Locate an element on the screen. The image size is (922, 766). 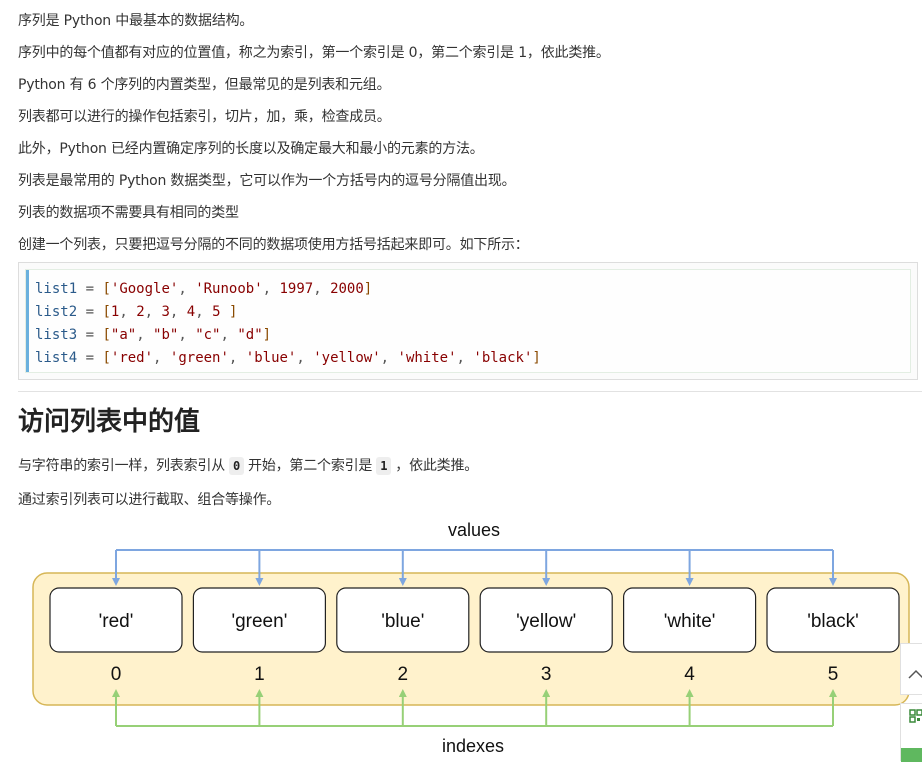
code-variable: list4 is located at coordinates (56, 358).